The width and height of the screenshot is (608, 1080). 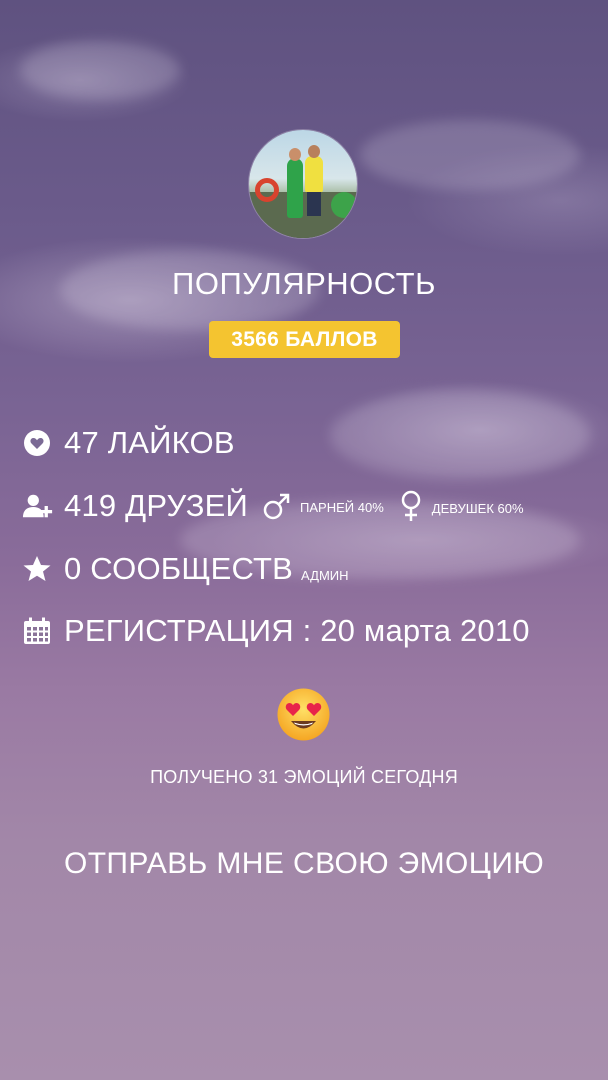 What do you see at coordinates (38, 631) in the screenshot?
I see `calendar-icon` at bounding box center [38, 631].